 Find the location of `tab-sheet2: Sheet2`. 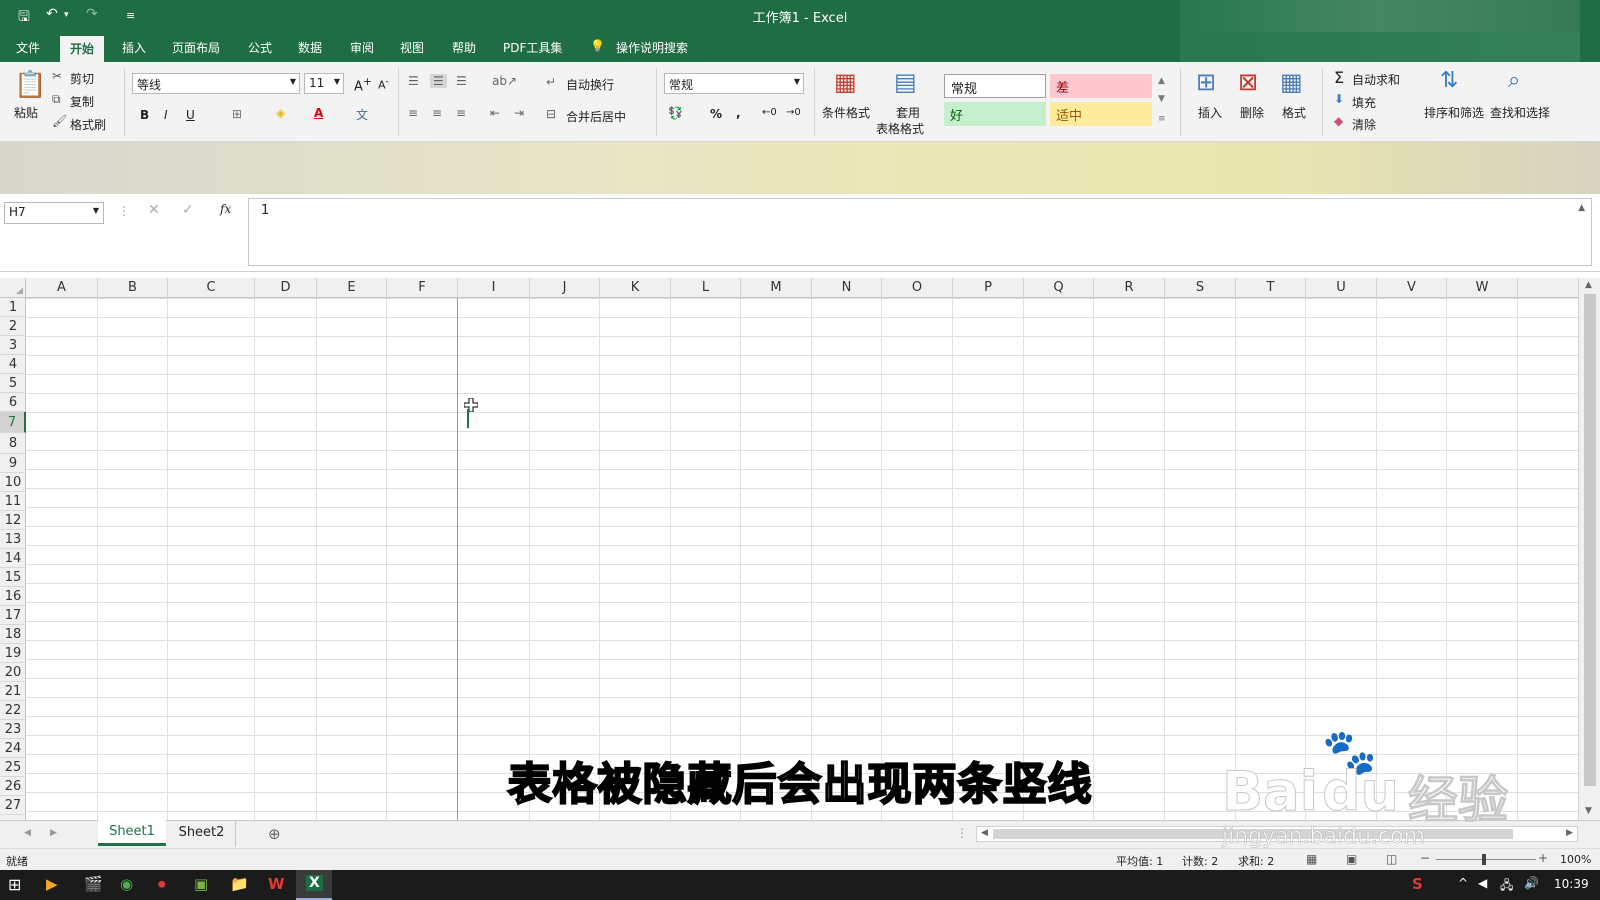

tab-sheet2: Sheet2 is located at coordinates (202, 834).